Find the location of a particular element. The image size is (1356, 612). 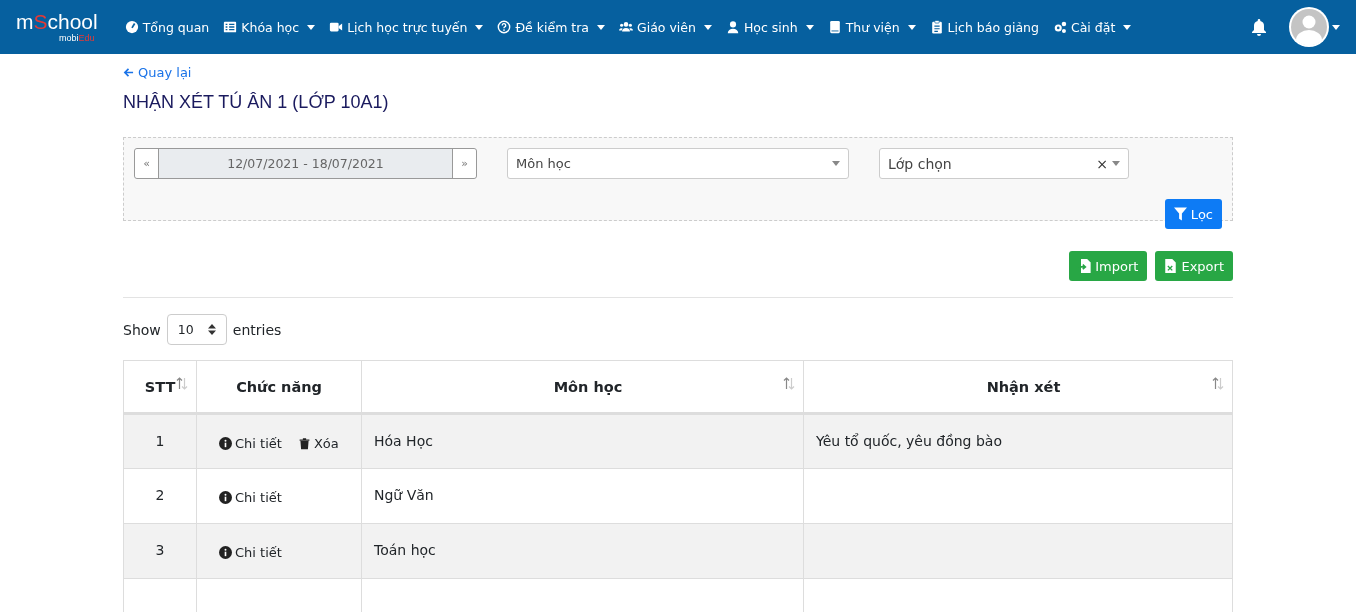

table-cell: Hóa Học is located at coordinates (582, 441).